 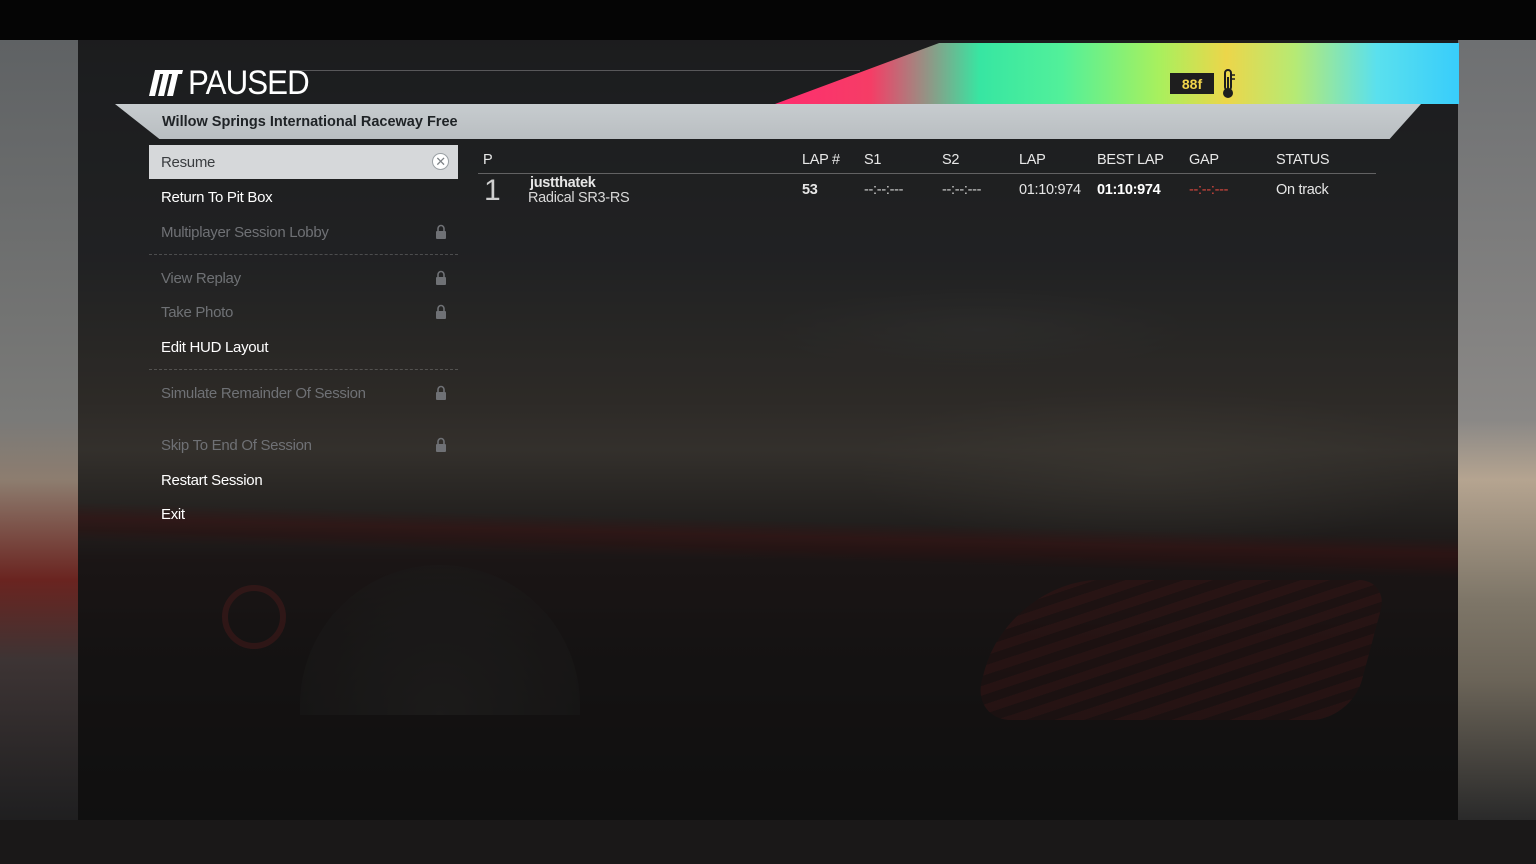 What do you see at coordinates (821, 160) in the screenshot?
I see `column-header-lap-number: LAP #` at bounding box center [821, 160].